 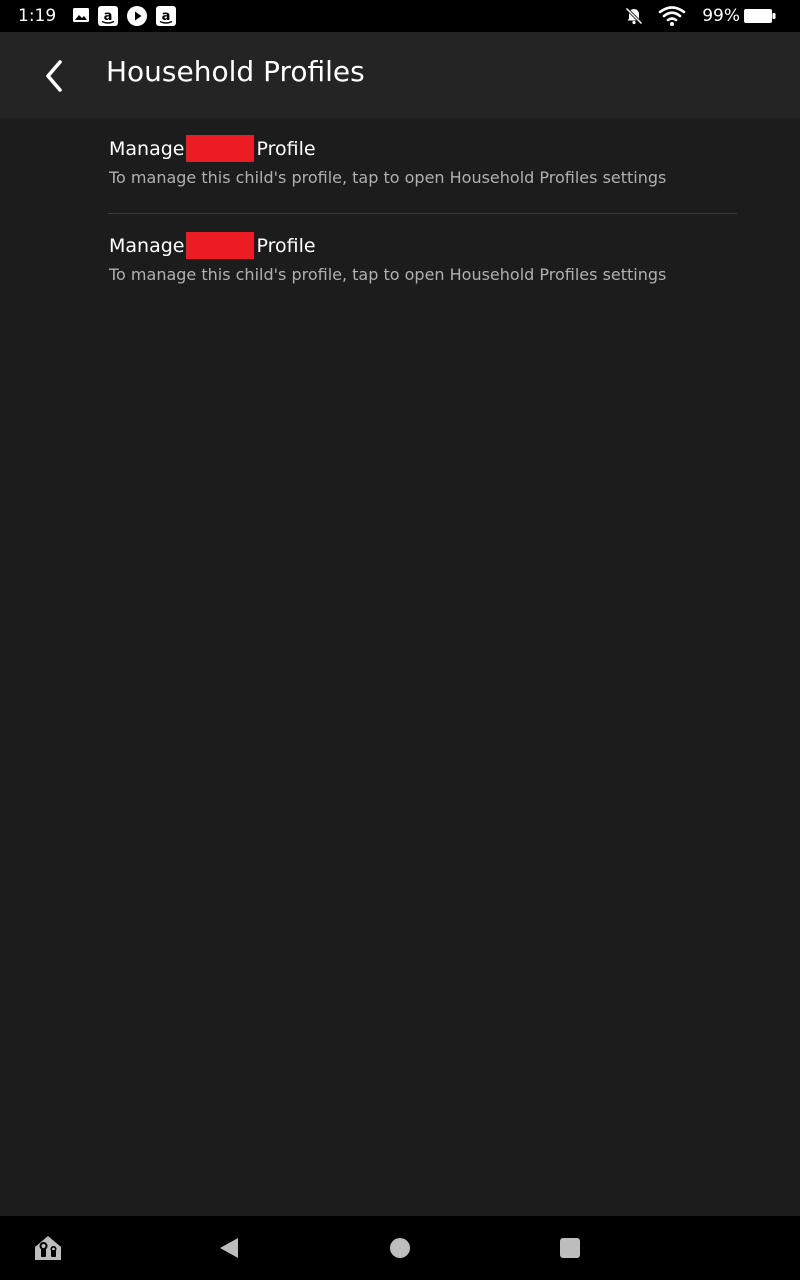 I want to click on parental-controls-button, so click(x=48, y=1248).